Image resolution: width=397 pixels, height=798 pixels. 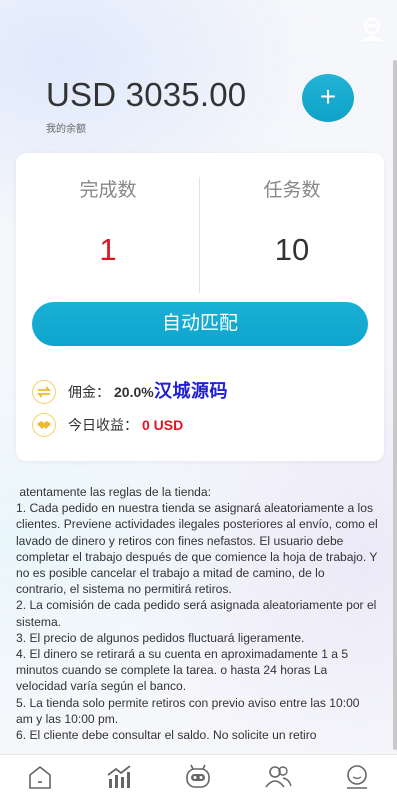 I want to click on home-icon, so click(x=39, y=777).